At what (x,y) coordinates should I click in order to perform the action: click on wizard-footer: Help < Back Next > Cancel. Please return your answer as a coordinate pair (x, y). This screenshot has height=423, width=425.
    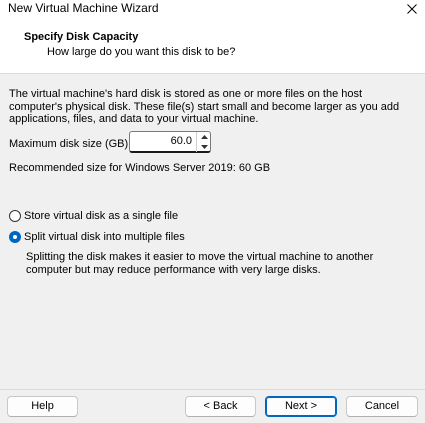
    Looking at the image, I should click on (212, 406).